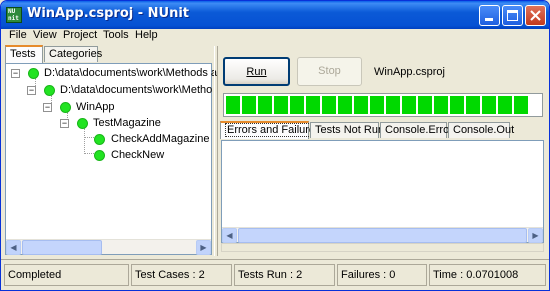  I want to click on menu-help: Help, so click(146, 35).